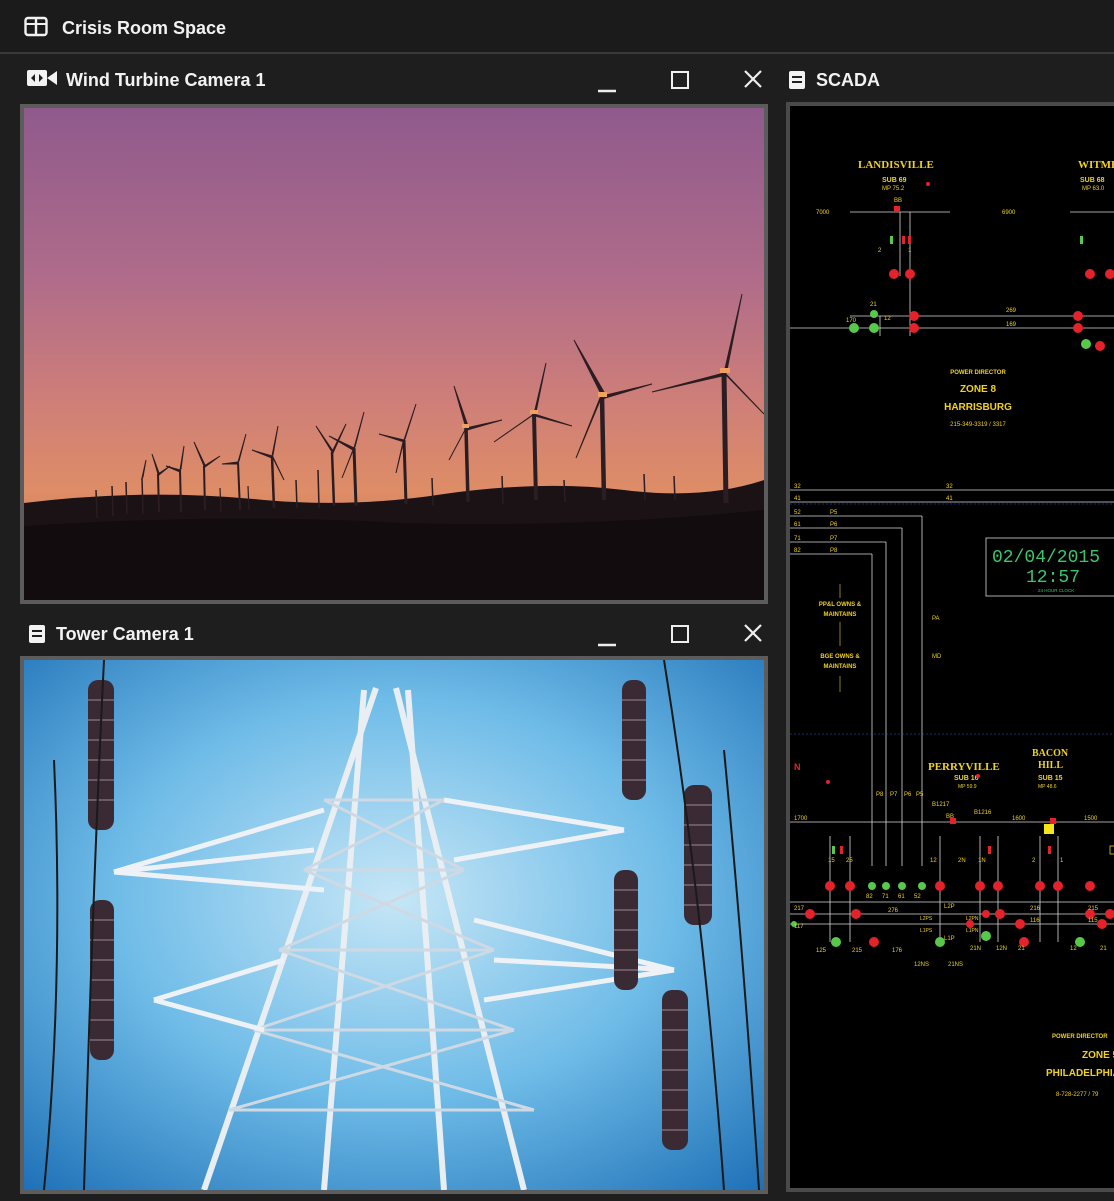 The height and width of the screenshot is (1201, 1114). What do you see at coordinates (978, 389) in the screenshot?
I see `zone-name: ZONE 8` at bounding box center [978, 389].